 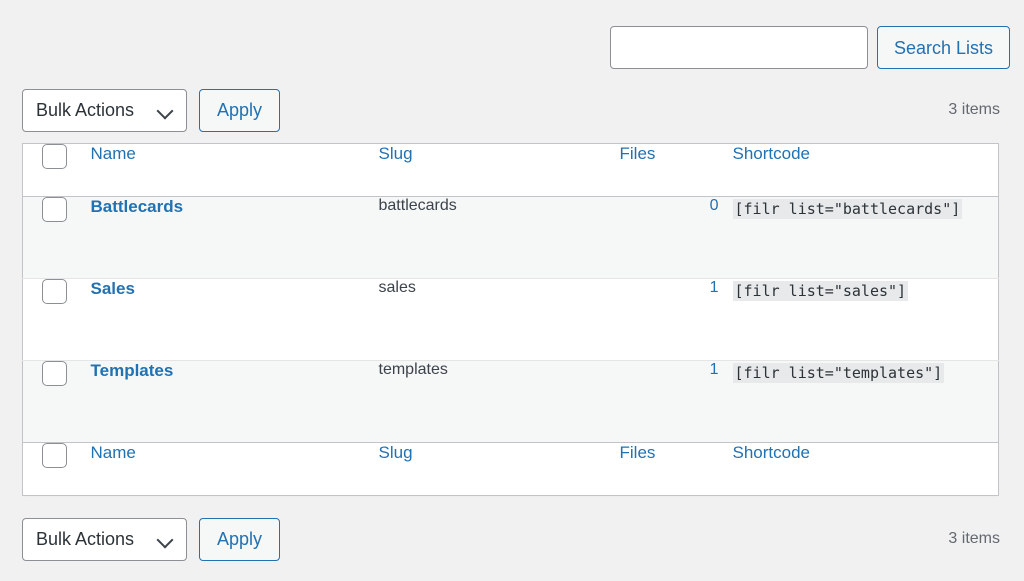 I want to click on row-slug-text: sales, so click(x=397, y=287).